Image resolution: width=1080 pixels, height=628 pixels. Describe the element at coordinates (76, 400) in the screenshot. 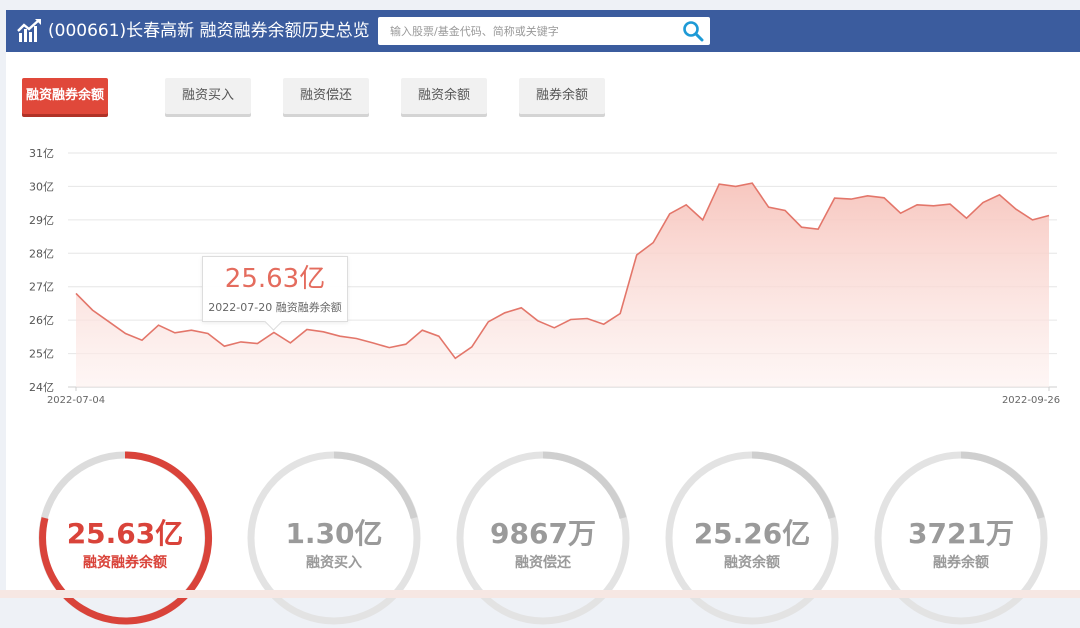

I see `x-tick-start: 2022-07-04` at that location.